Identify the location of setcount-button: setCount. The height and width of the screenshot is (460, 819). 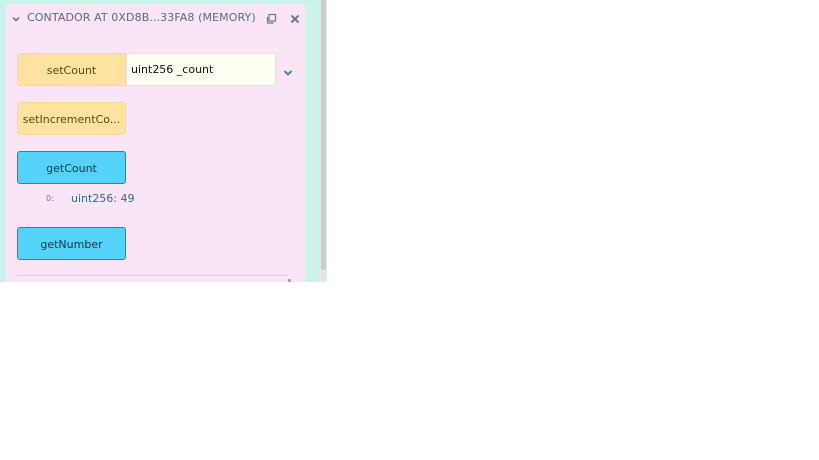
(71, 69).